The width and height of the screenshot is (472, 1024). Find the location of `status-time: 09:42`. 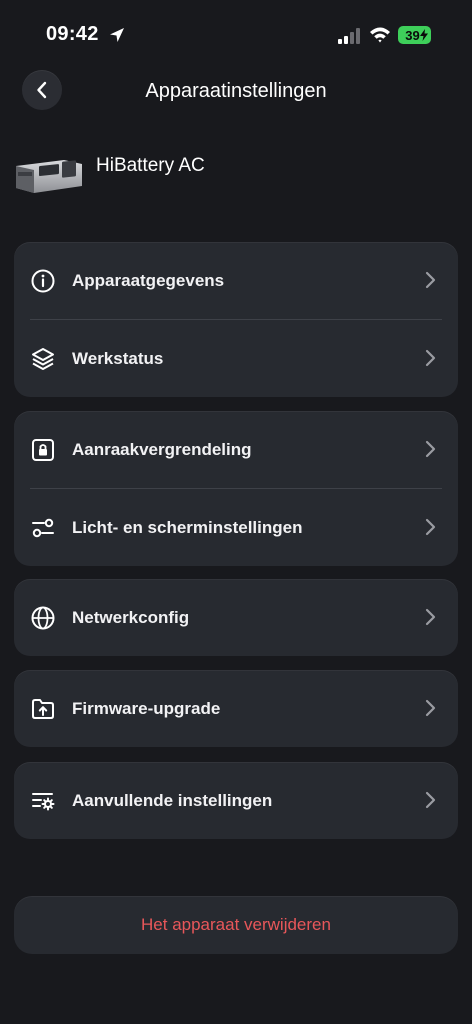

status-time: 09:42 is located at coordinates (72, 34).